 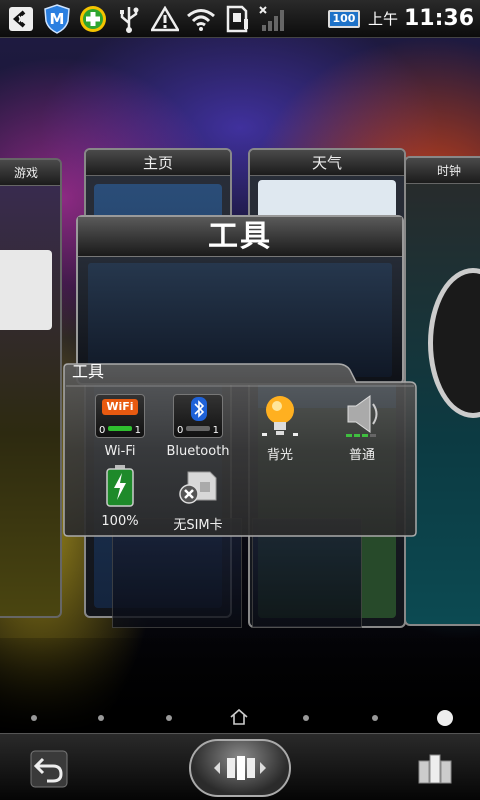 I want to click on page-indicator, so click(x=240, y=718).